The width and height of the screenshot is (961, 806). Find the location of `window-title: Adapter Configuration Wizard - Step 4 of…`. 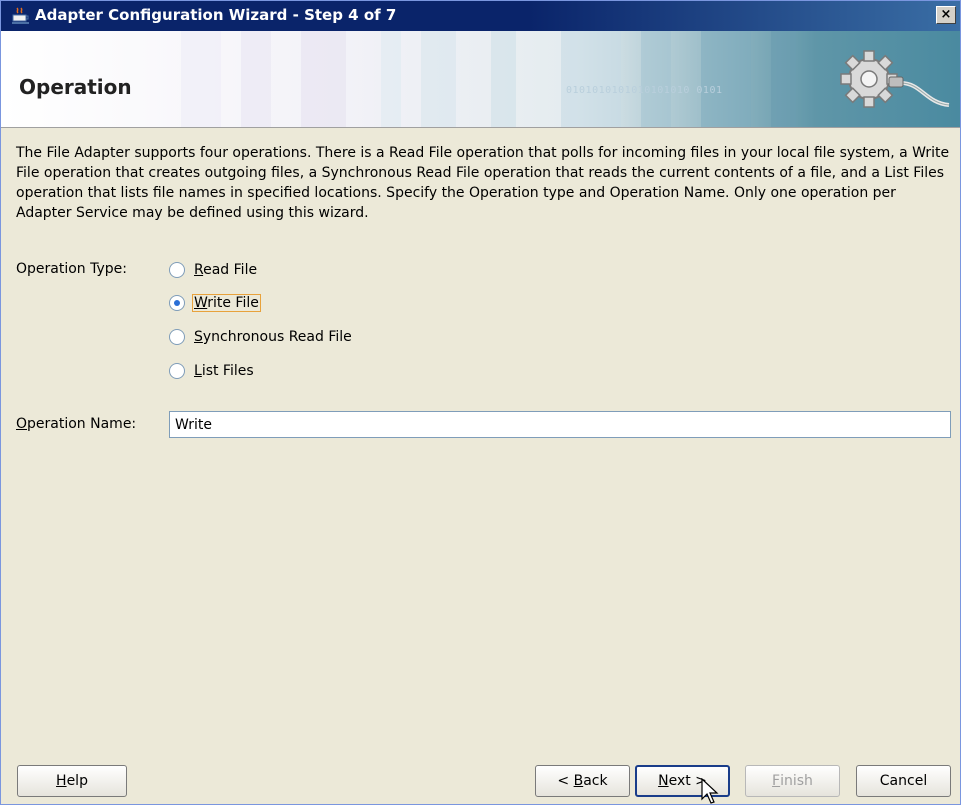

window-title: Adapter Configuration Wizard - Step 4 of… is located at coordinates (216, 15).